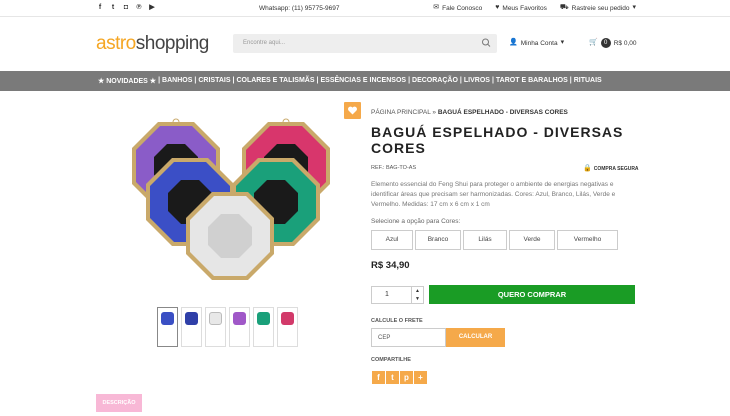  Describe the element at coordinates (436, 7) in the screenshot. I see `mail-icon: ✉` at that location.